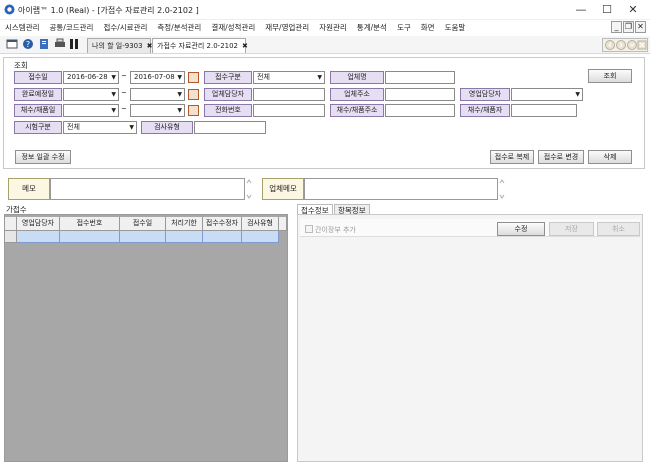  Describe the element at coordinates (87, 77) in the screenshot. I see `date-from-value: 2016-06-28` at that location.